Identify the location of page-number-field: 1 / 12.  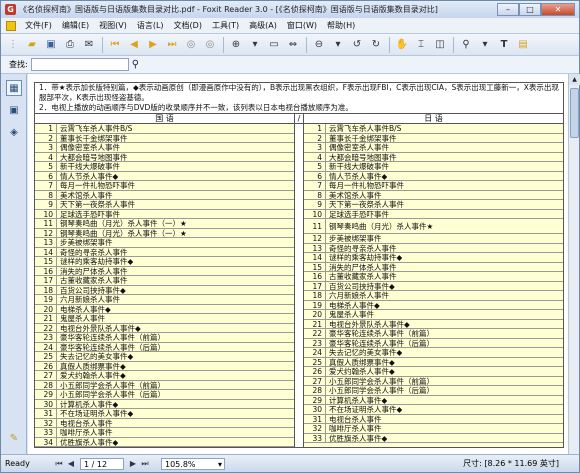
(102, 463).